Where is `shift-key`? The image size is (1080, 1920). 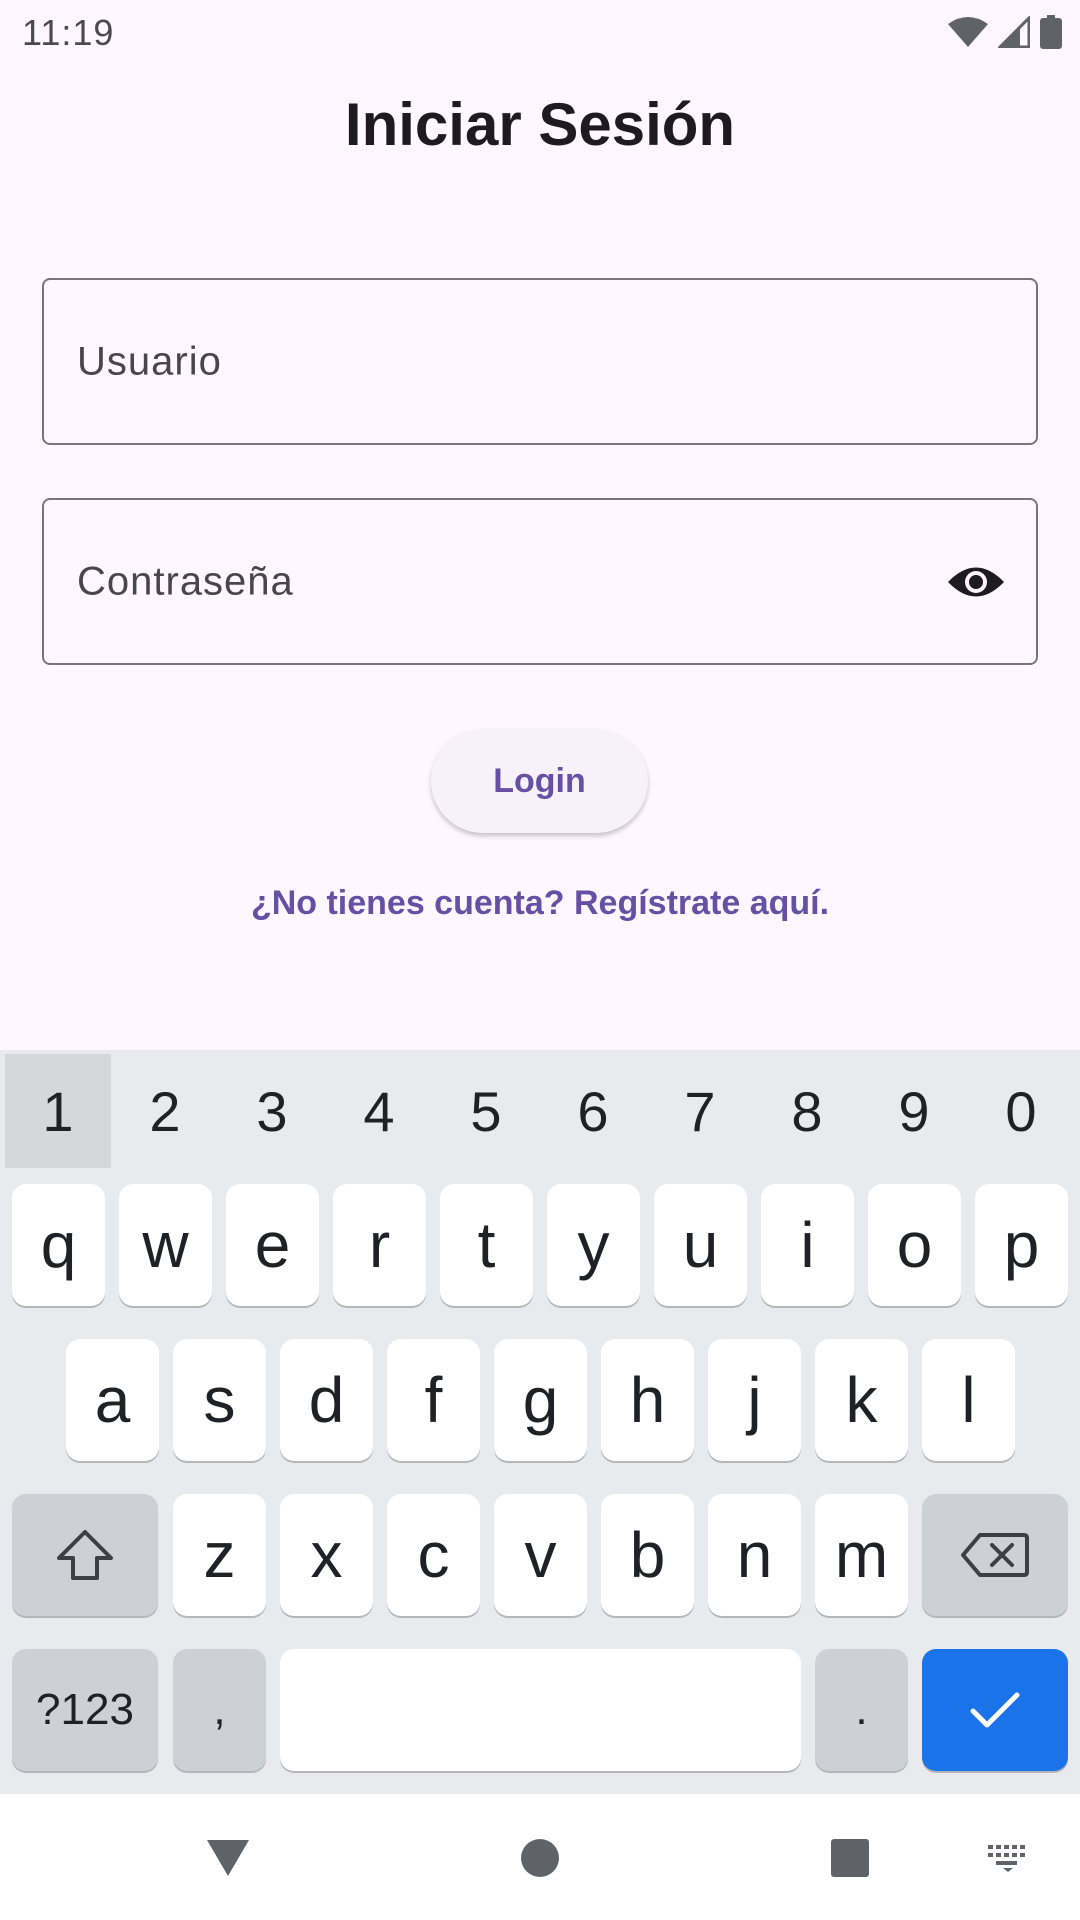
shift-key is located at coordinates (85, 1555).